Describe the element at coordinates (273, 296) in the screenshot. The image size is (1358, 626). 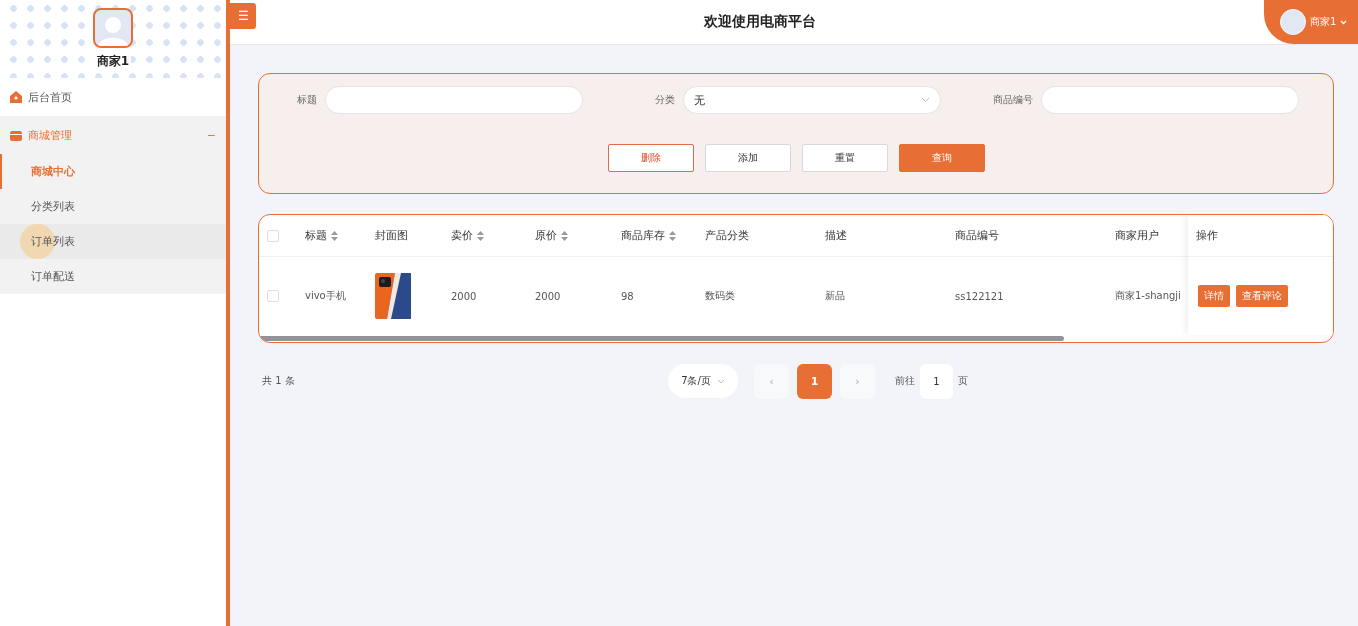
I see `row-checkbox` at that location.